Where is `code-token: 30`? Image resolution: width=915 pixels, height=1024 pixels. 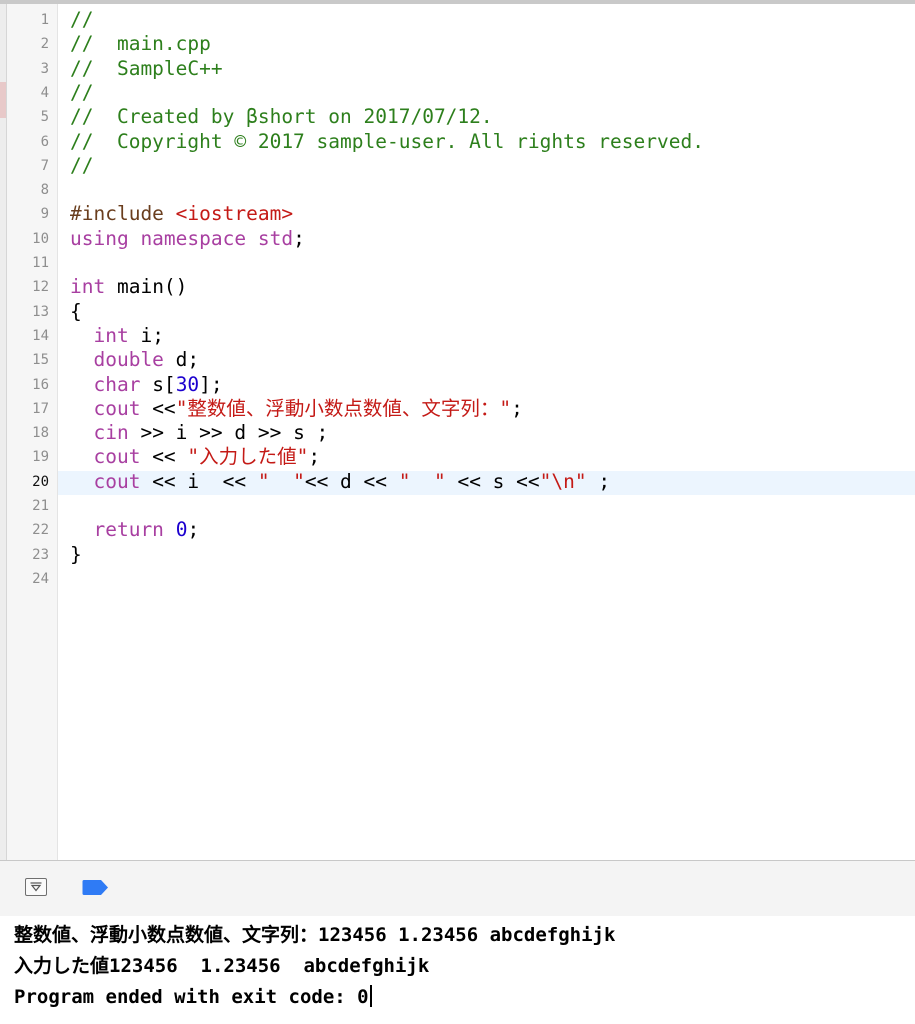
code-token: 30 is located at coordinates (187, 384).